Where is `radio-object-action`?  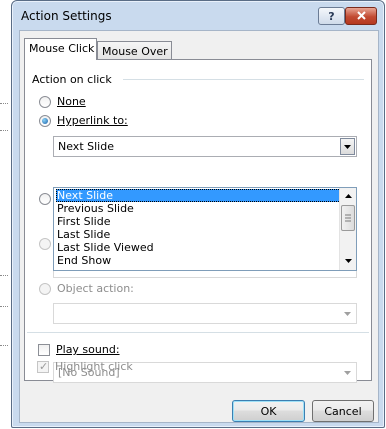 radio-object-action is located at coordinates (45, 289).